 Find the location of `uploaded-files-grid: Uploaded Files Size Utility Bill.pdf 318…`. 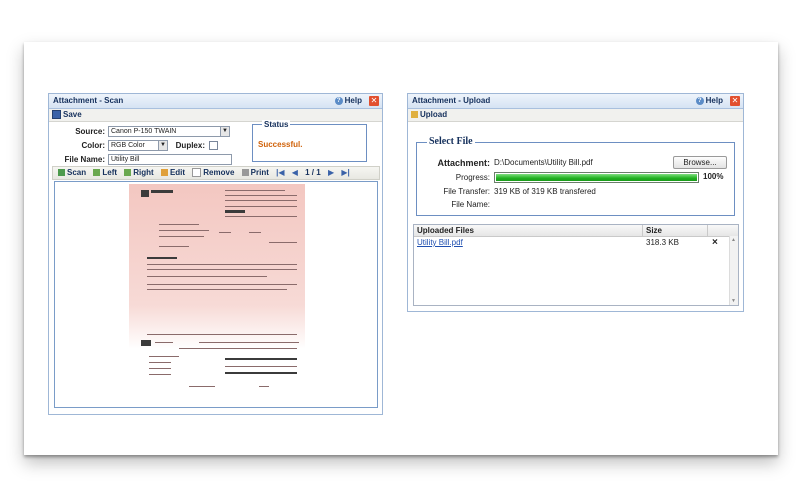

uploaded-files-grid: Uploaded Files Size Utility Bill.pdf 318… is located at coordinates (576, 265).